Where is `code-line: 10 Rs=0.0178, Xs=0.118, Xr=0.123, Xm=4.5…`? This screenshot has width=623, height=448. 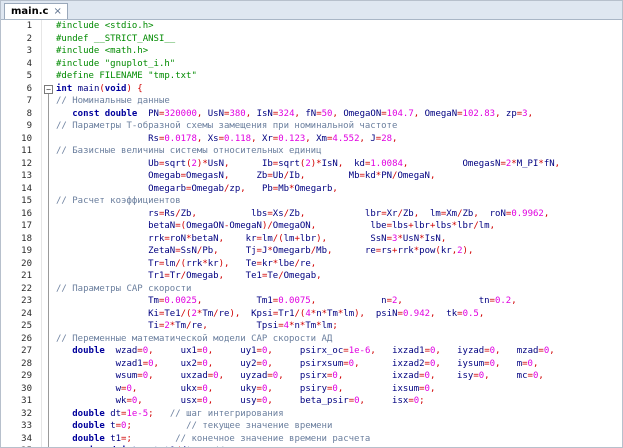
code-line: 10 Rs=0.0178, Xs=0.118, Xr=0.123, Xm=4.5… is located at coordinates (311, 138).